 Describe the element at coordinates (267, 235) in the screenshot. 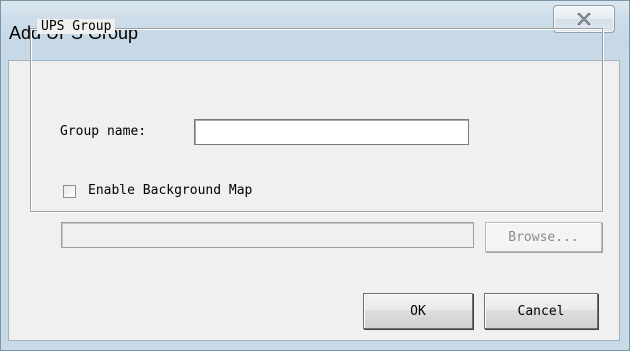

I see `background-map-path-input` at that location.